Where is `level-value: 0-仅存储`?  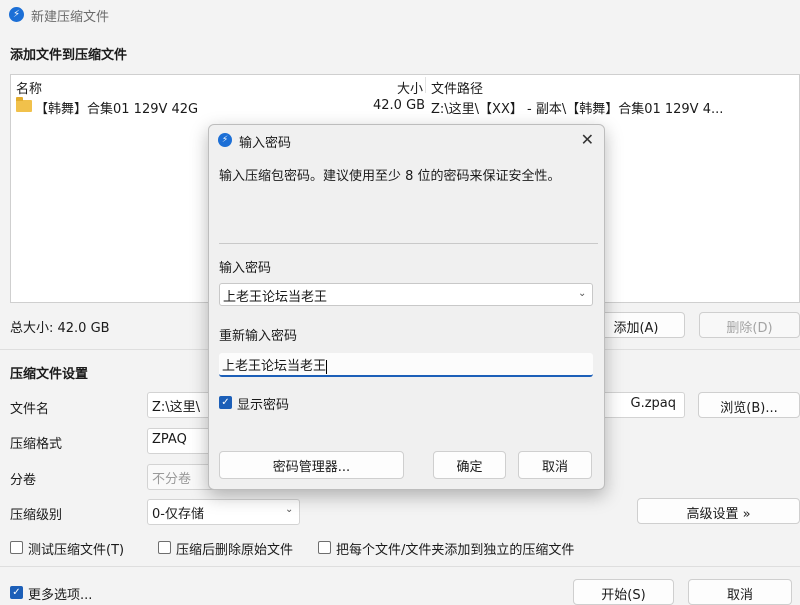 level-value: 0-仅存储 is located at coordinates (178, 514).